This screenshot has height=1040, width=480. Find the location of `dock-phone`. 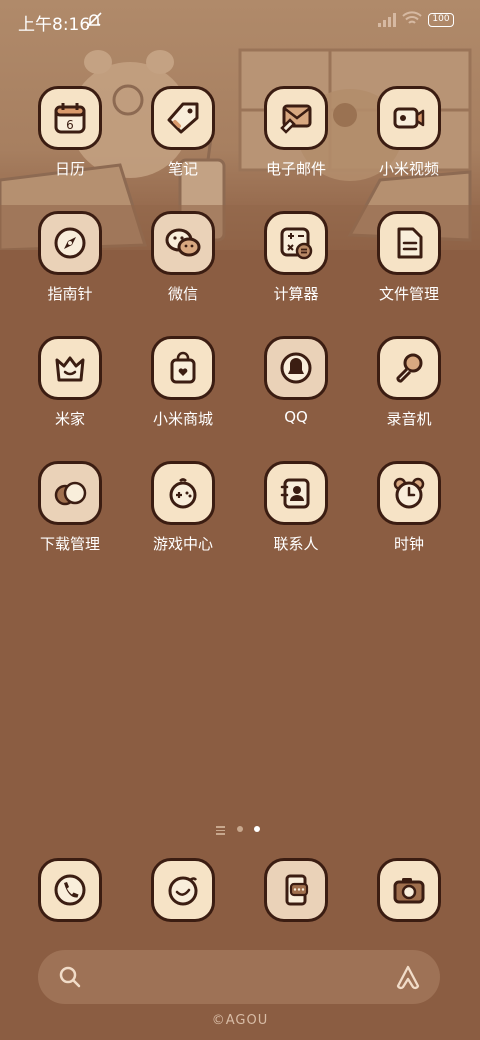

dock-phone is located at coordinates (70, 890).